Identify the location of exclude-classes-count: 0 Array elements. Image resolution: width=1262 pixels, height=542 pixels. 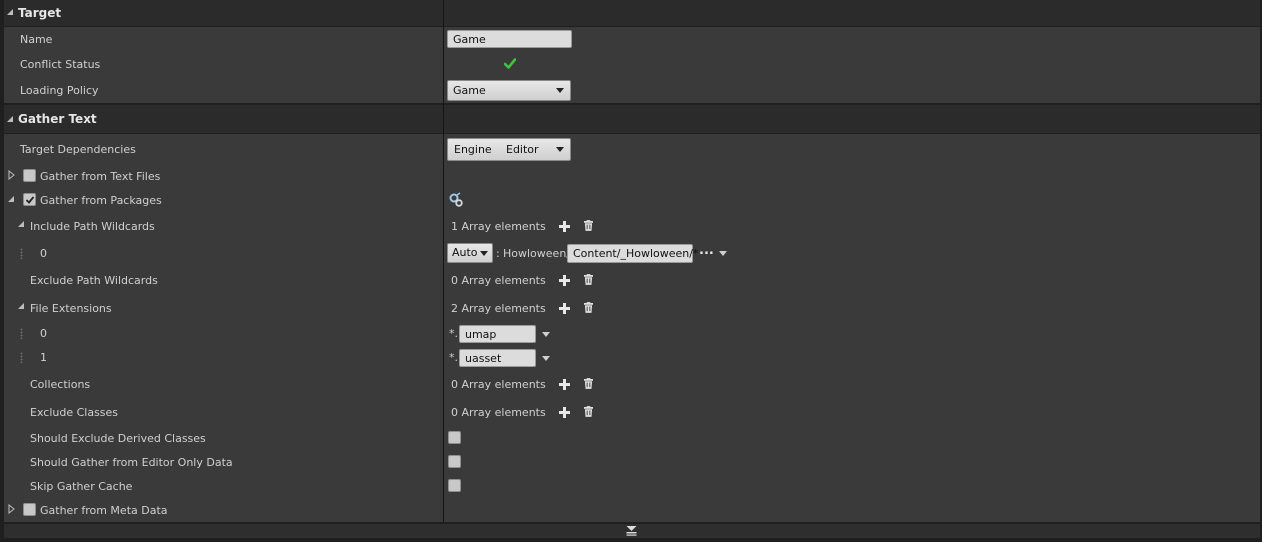
(498, 412).